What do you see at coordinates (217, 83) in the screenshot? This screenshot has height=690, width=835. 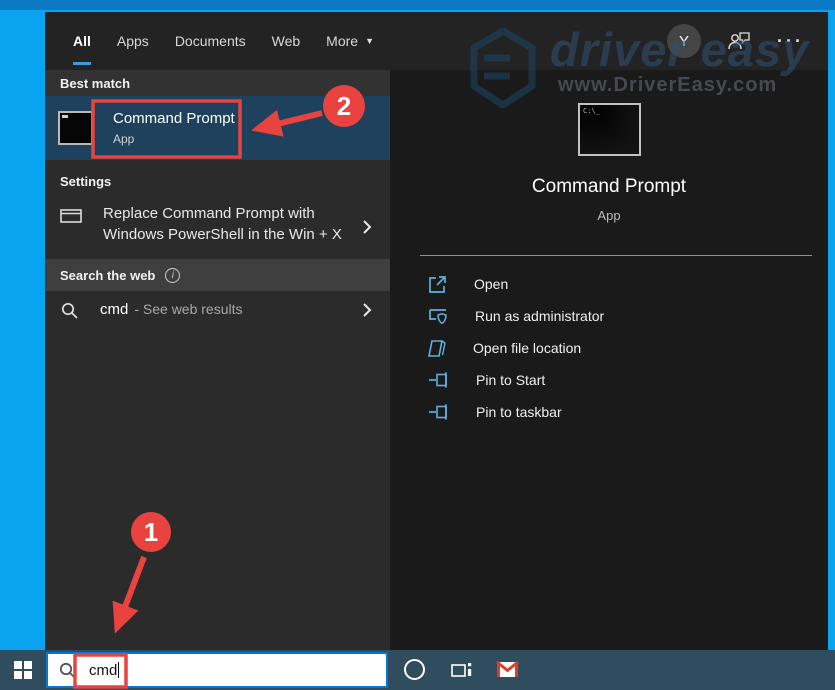 I see `best-match-header: Best match` at bounding box center [217, 83].